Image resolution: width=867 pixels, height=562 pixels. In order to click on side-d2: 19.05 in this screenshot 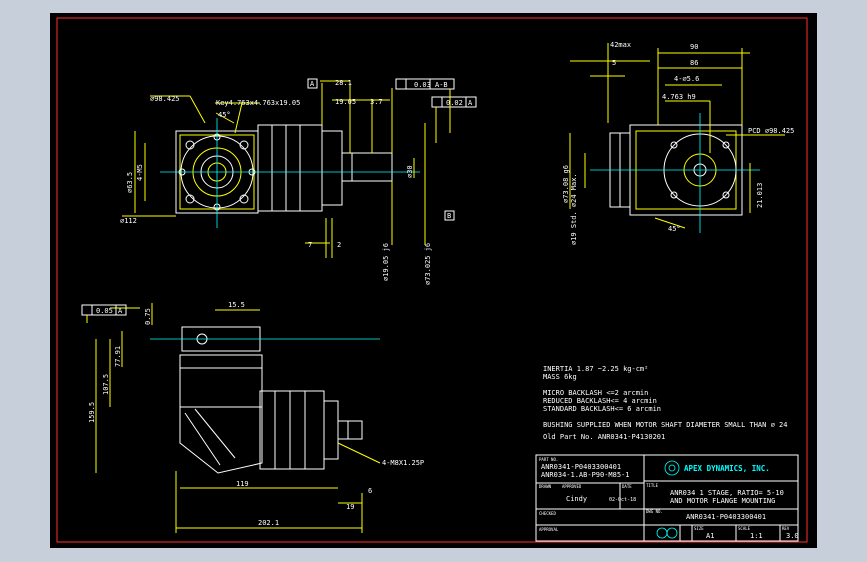, I will do `click(345, 102)`.